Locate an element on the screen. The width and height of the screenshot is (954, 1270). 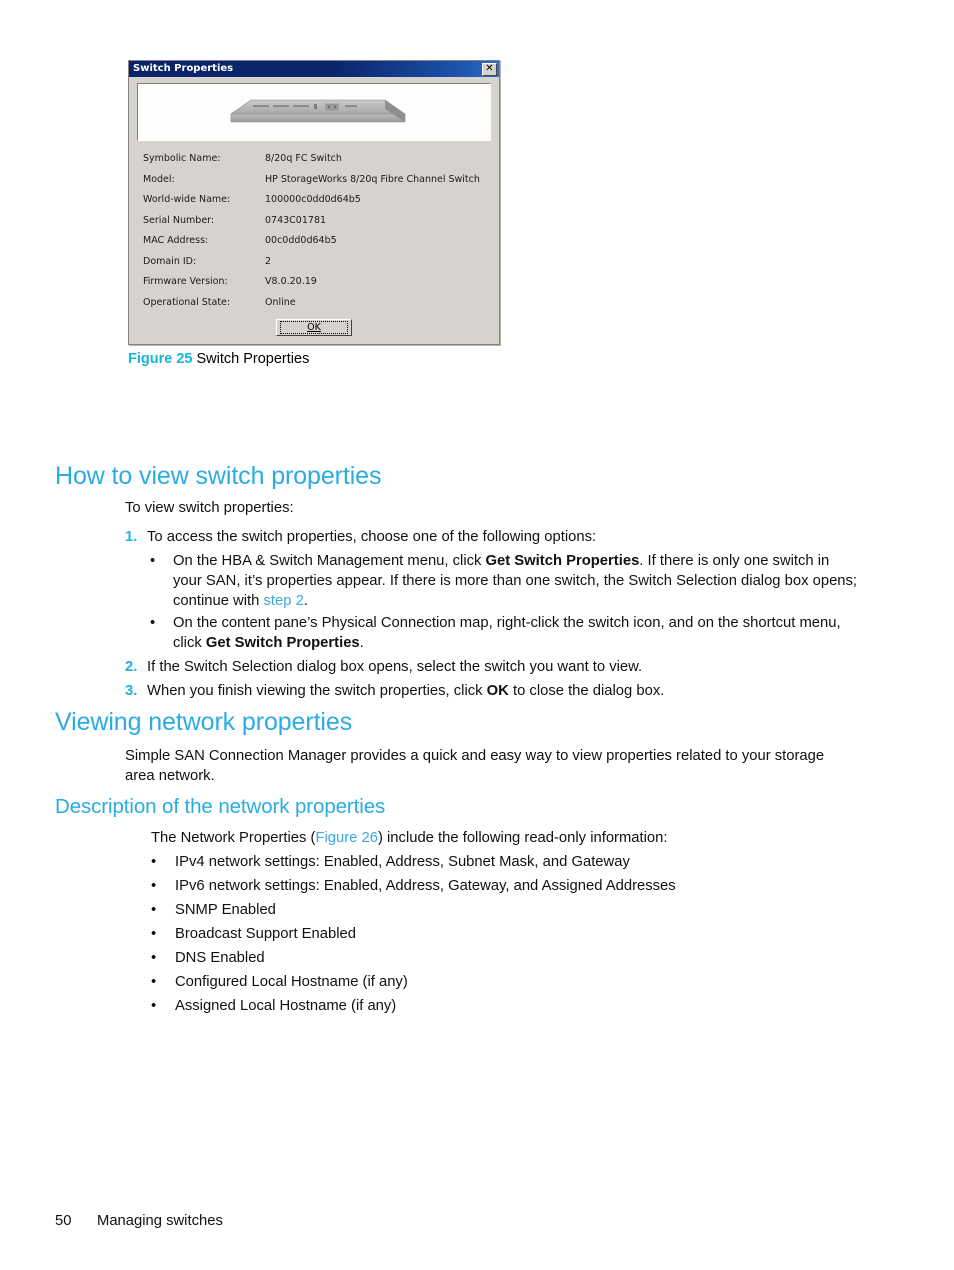
dialog-title: Switch Properties is located at coordinates (183, 68).